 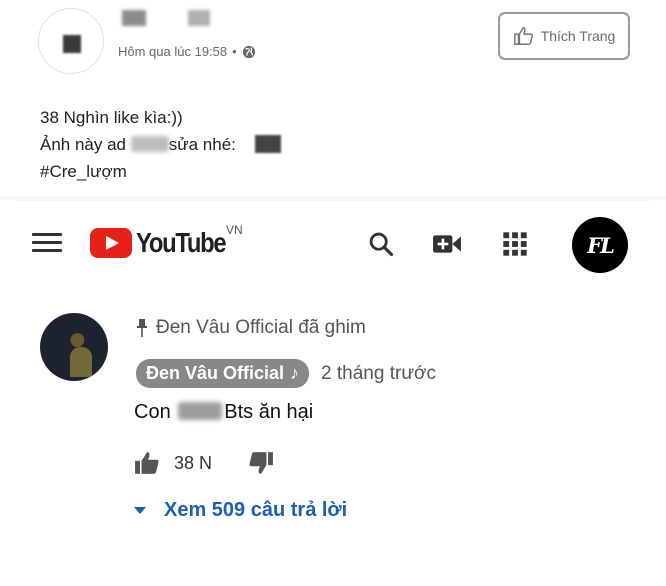 I want to click on account-avatar: FL, so click(x=600, y=245).